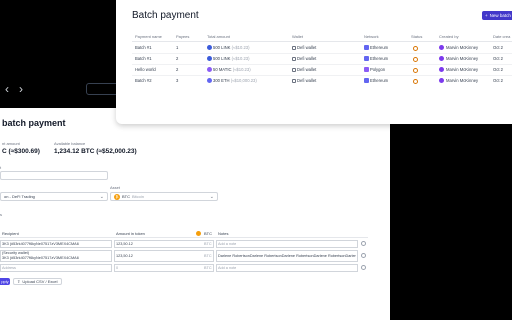 The height and width of the screenshot is (320, 512). Describe the element at coordinates (164, 268) in the screenshot. I see `amount-field` at that location.